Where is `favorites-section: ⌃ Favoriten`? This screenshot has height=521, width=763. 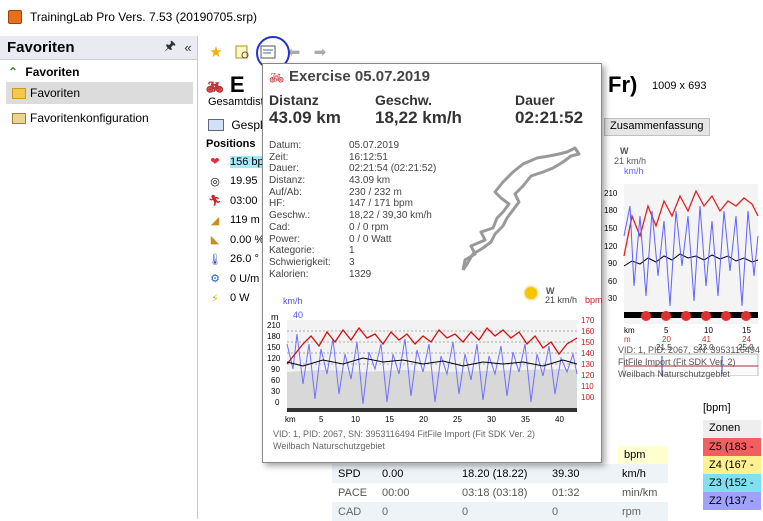 favorites-section: ⌃ Favoriten is located at coordinates (98, 69).